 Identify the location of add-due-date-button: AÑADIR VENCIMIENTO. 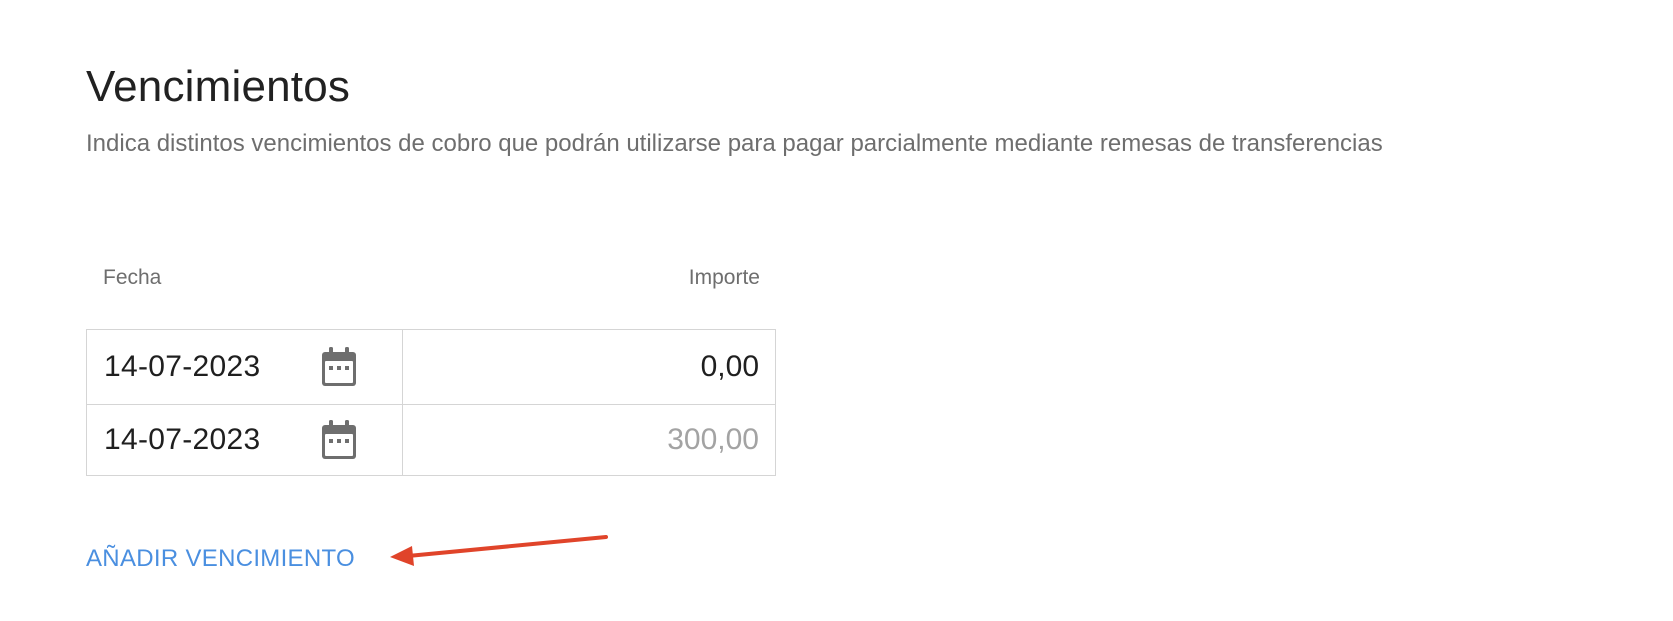
(220, 559).